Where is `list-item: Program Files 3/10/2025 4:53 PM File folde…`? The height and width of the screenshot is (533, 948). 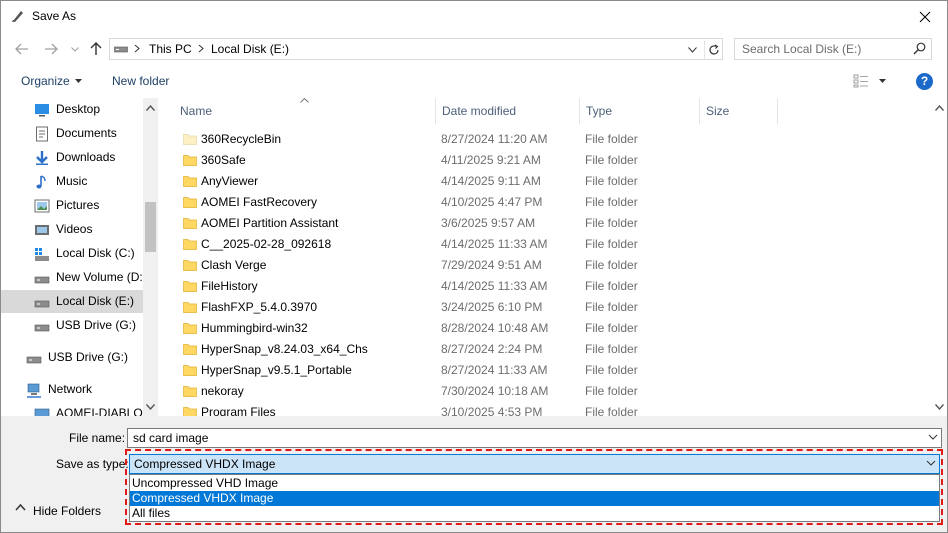
list-item: Program Files 3/10/2025 4:53 PM File folde… is located at coordinates (546, 409).